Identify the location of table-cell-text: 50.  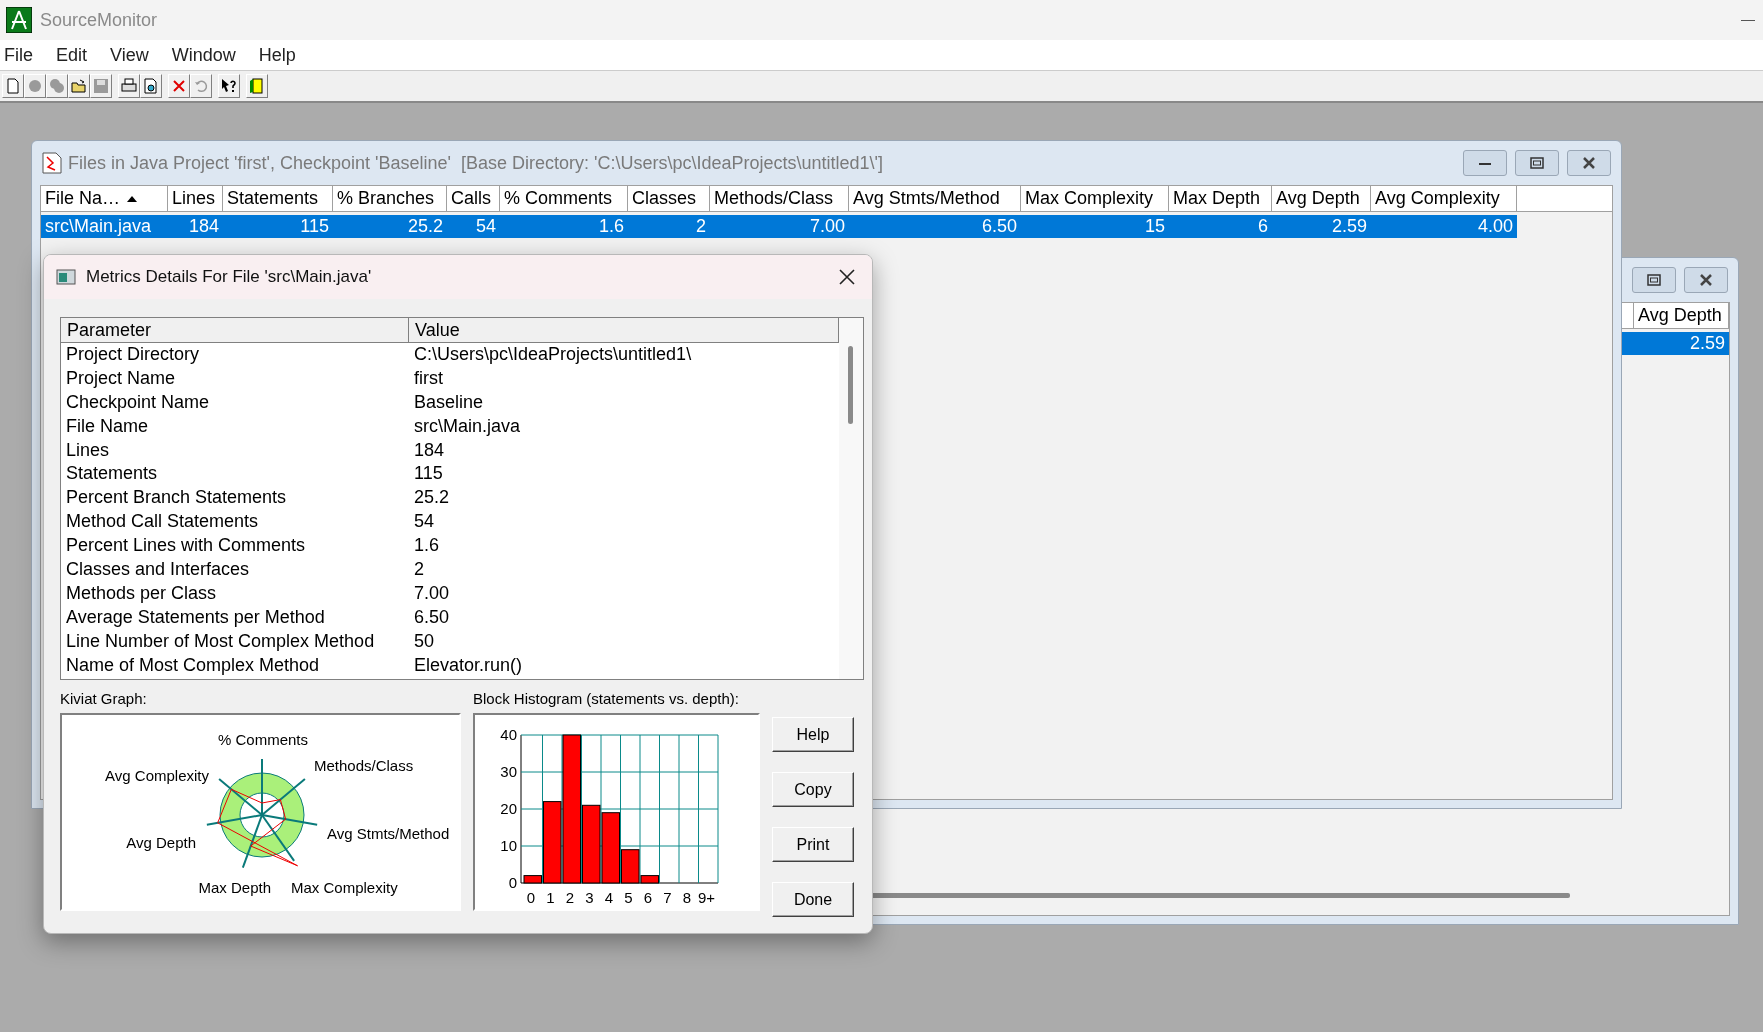
(424, 641).